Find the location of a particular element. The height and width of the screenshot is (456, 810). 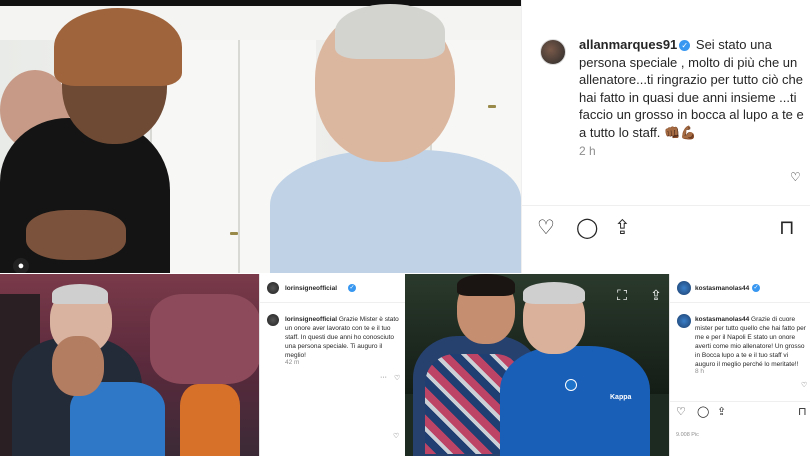

coach-body is located at coordinates (395, 211).